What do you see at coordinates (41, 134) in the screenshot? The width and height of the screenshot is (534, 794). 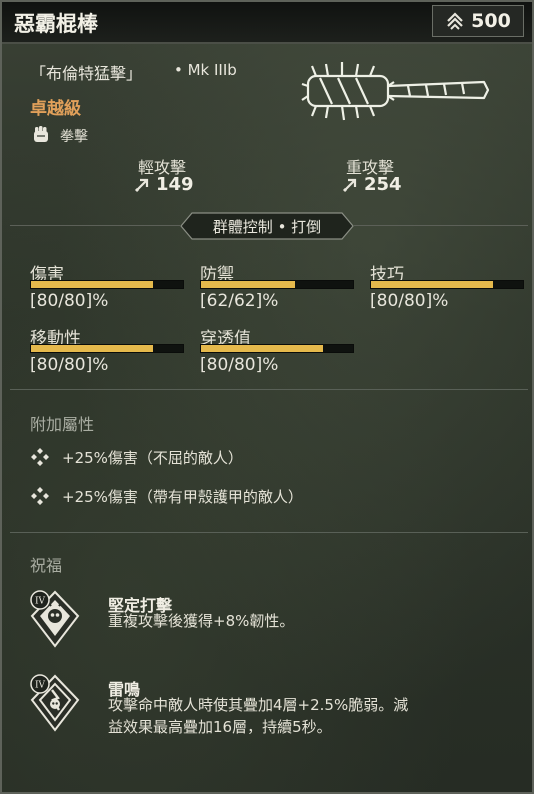 I see `fist-icon` at bounding box center [41, 134].